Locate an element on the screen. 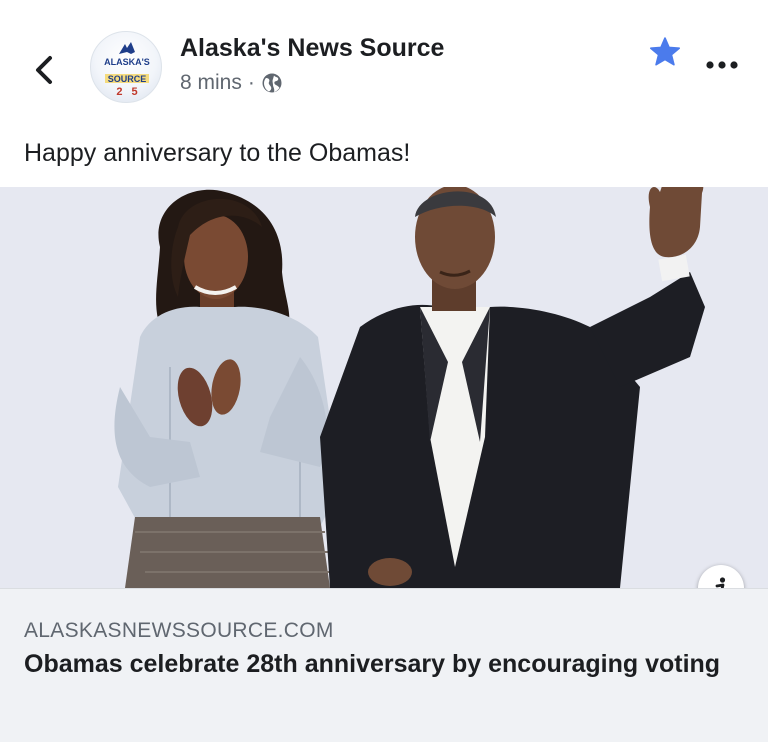 Image resolution: width=768 pixels, height=742 pixels. page-avatar: ALASKA'S SOURCE 25 is located at coordinates (126, 67).